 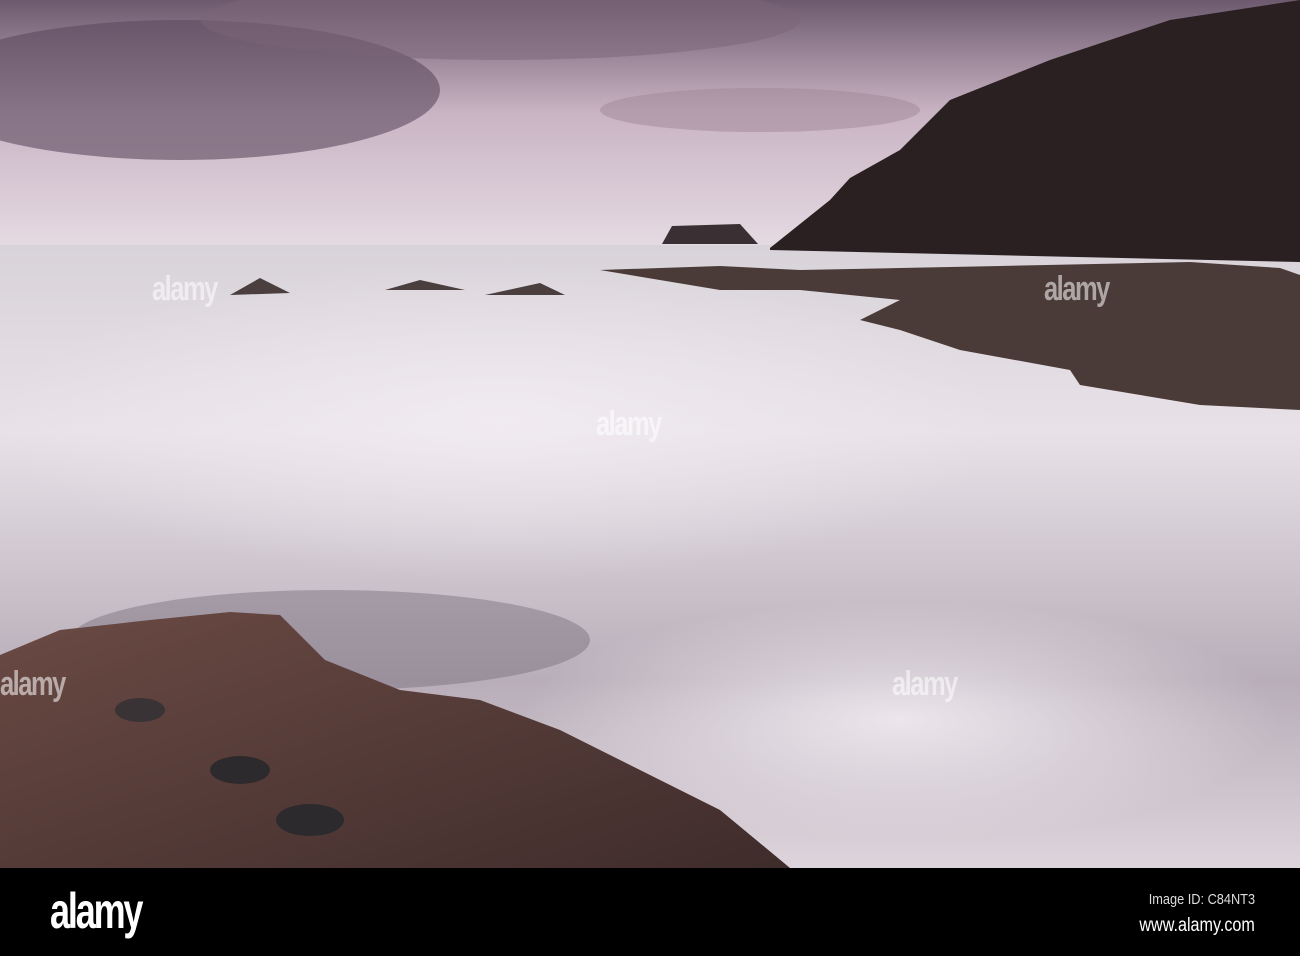 I want to click on cloud, so click(x=760, y=110).